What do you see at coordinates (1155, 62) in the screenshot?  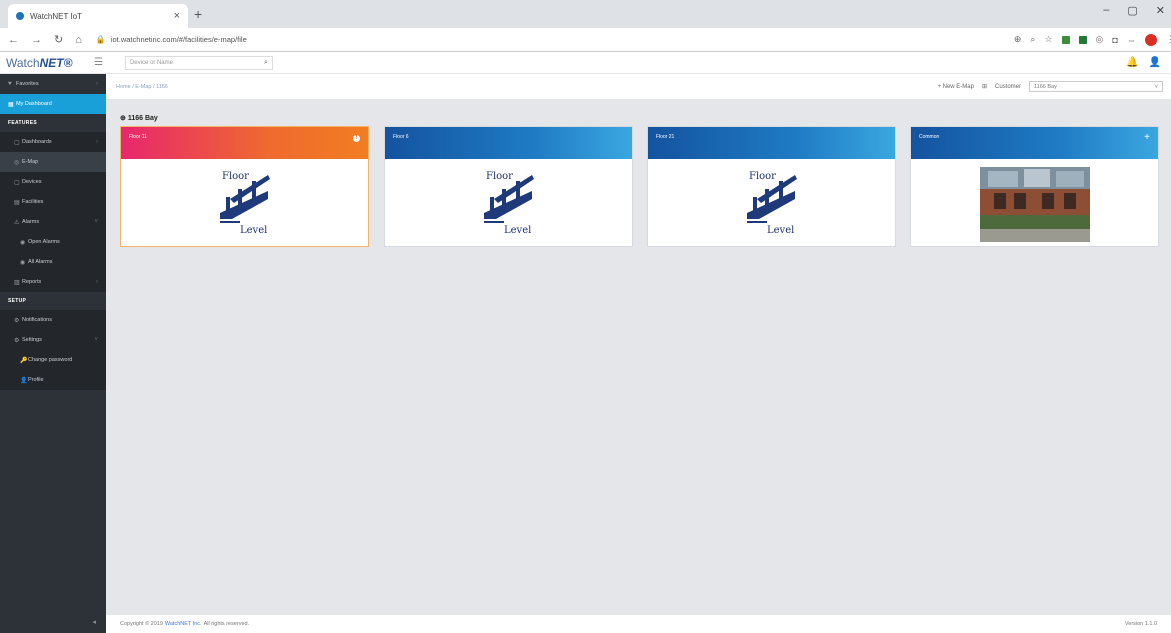 I see `user-icon: 👤` at bounding box center [1155, 62].